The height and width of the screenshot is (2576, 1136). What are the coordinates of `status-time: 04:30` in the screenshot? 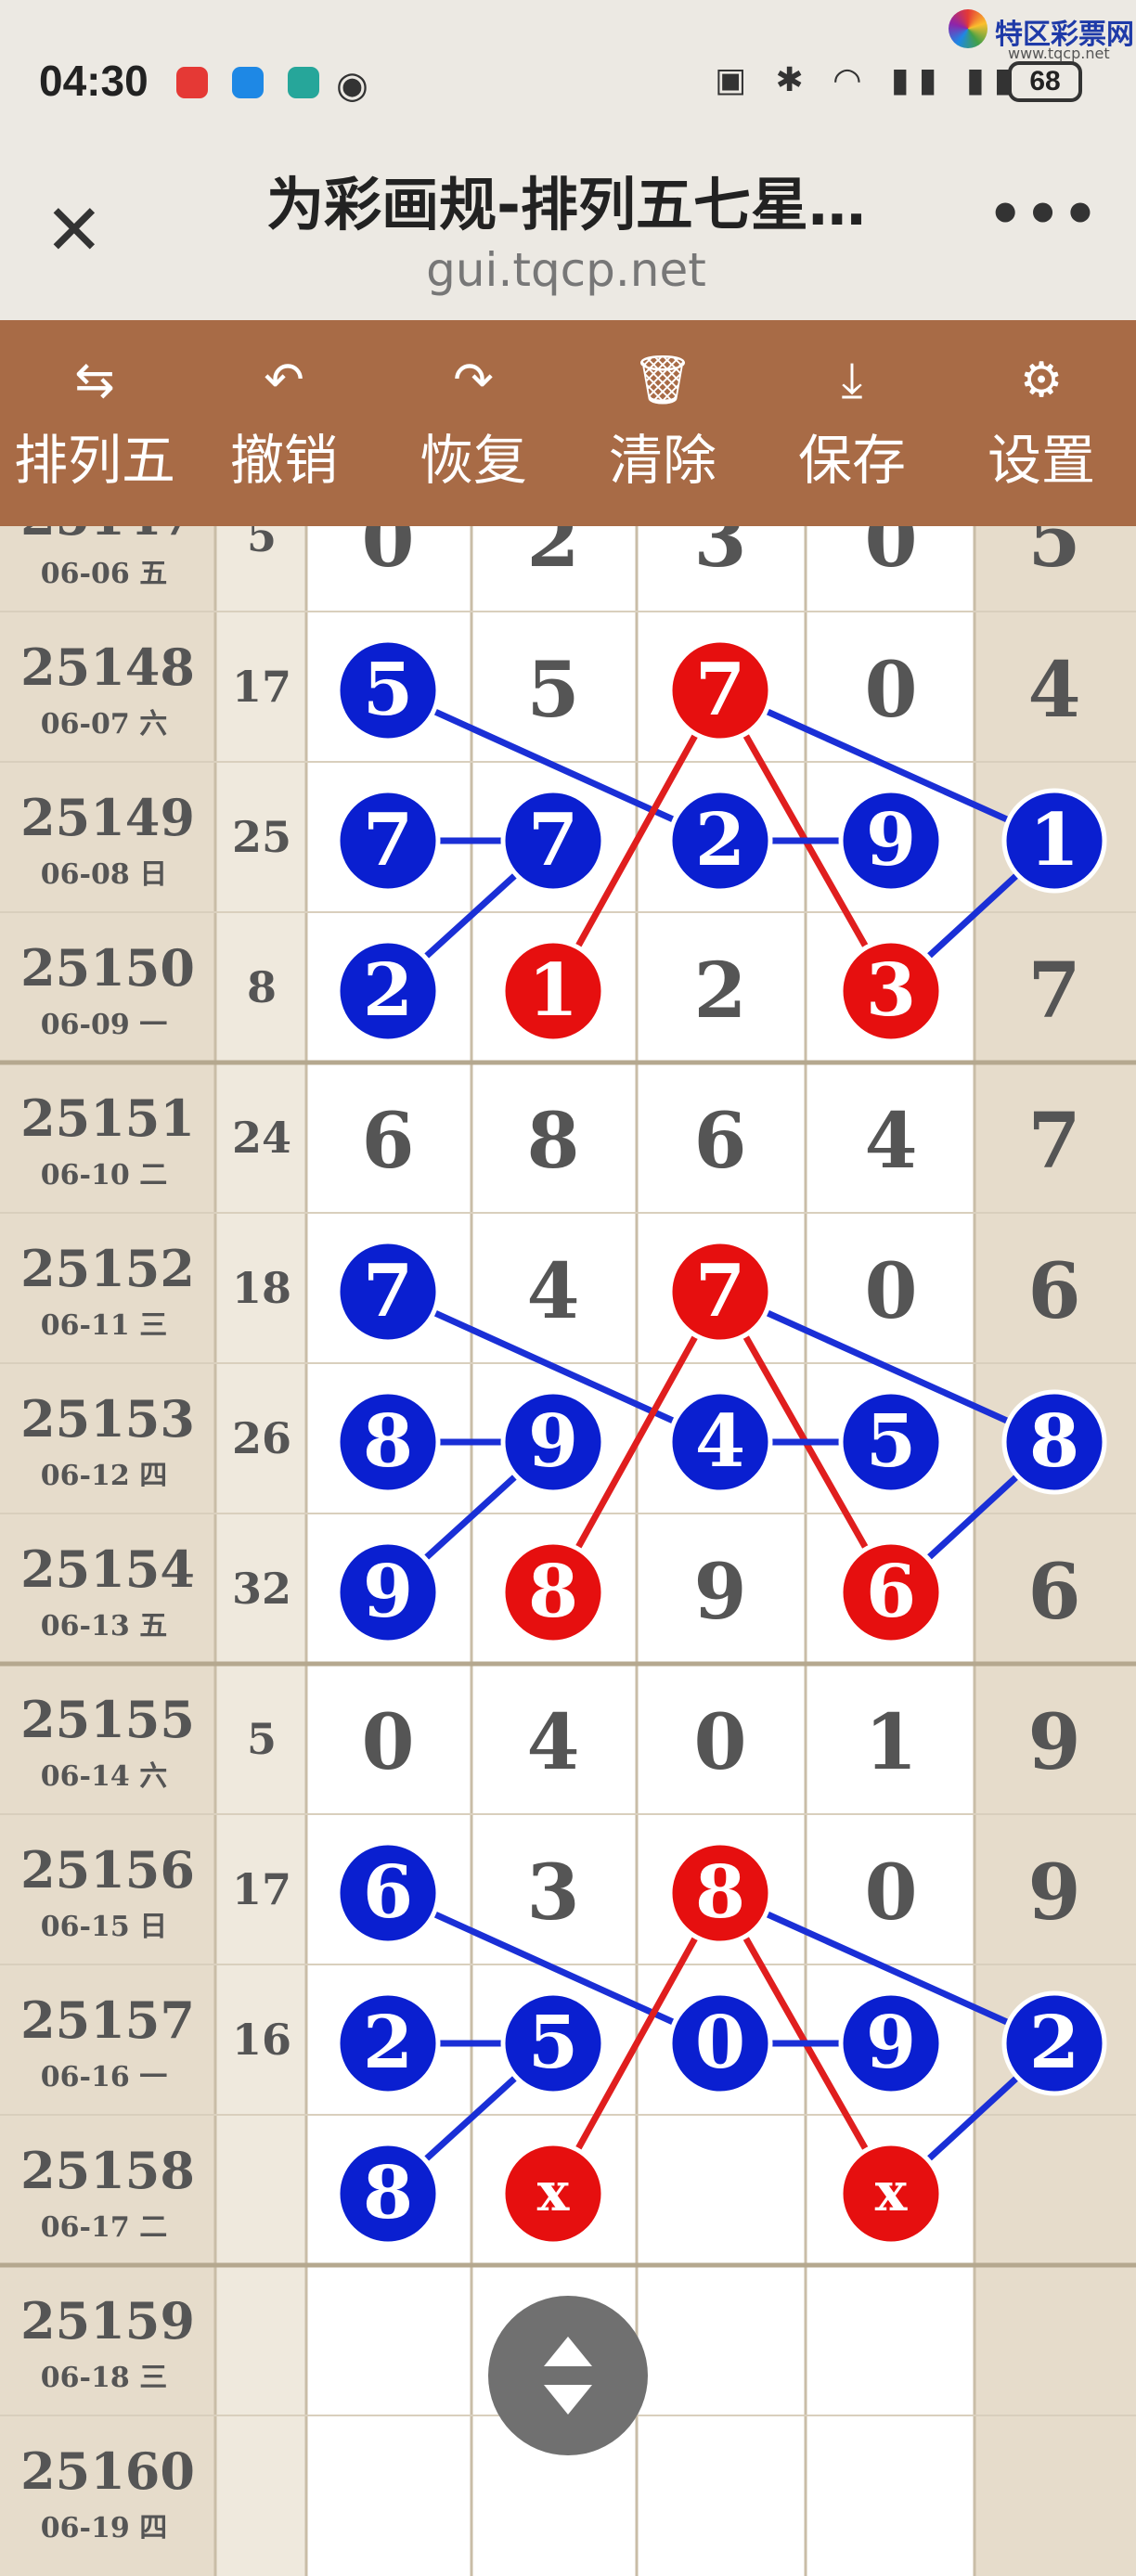 It's located at (93, 81).